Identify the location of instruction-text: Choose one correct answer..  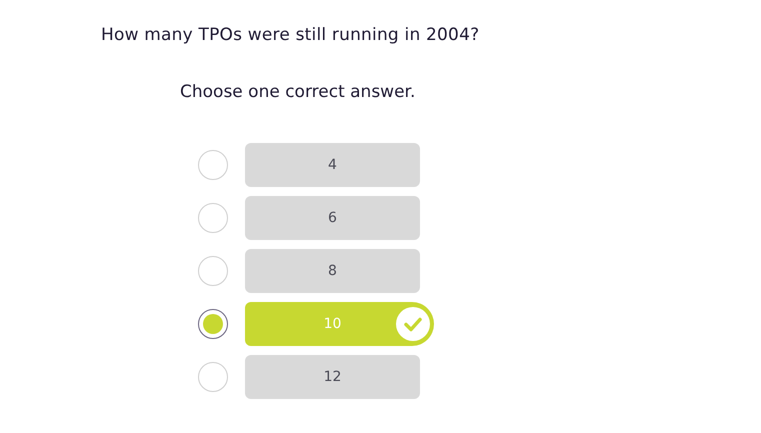
(298, 92).